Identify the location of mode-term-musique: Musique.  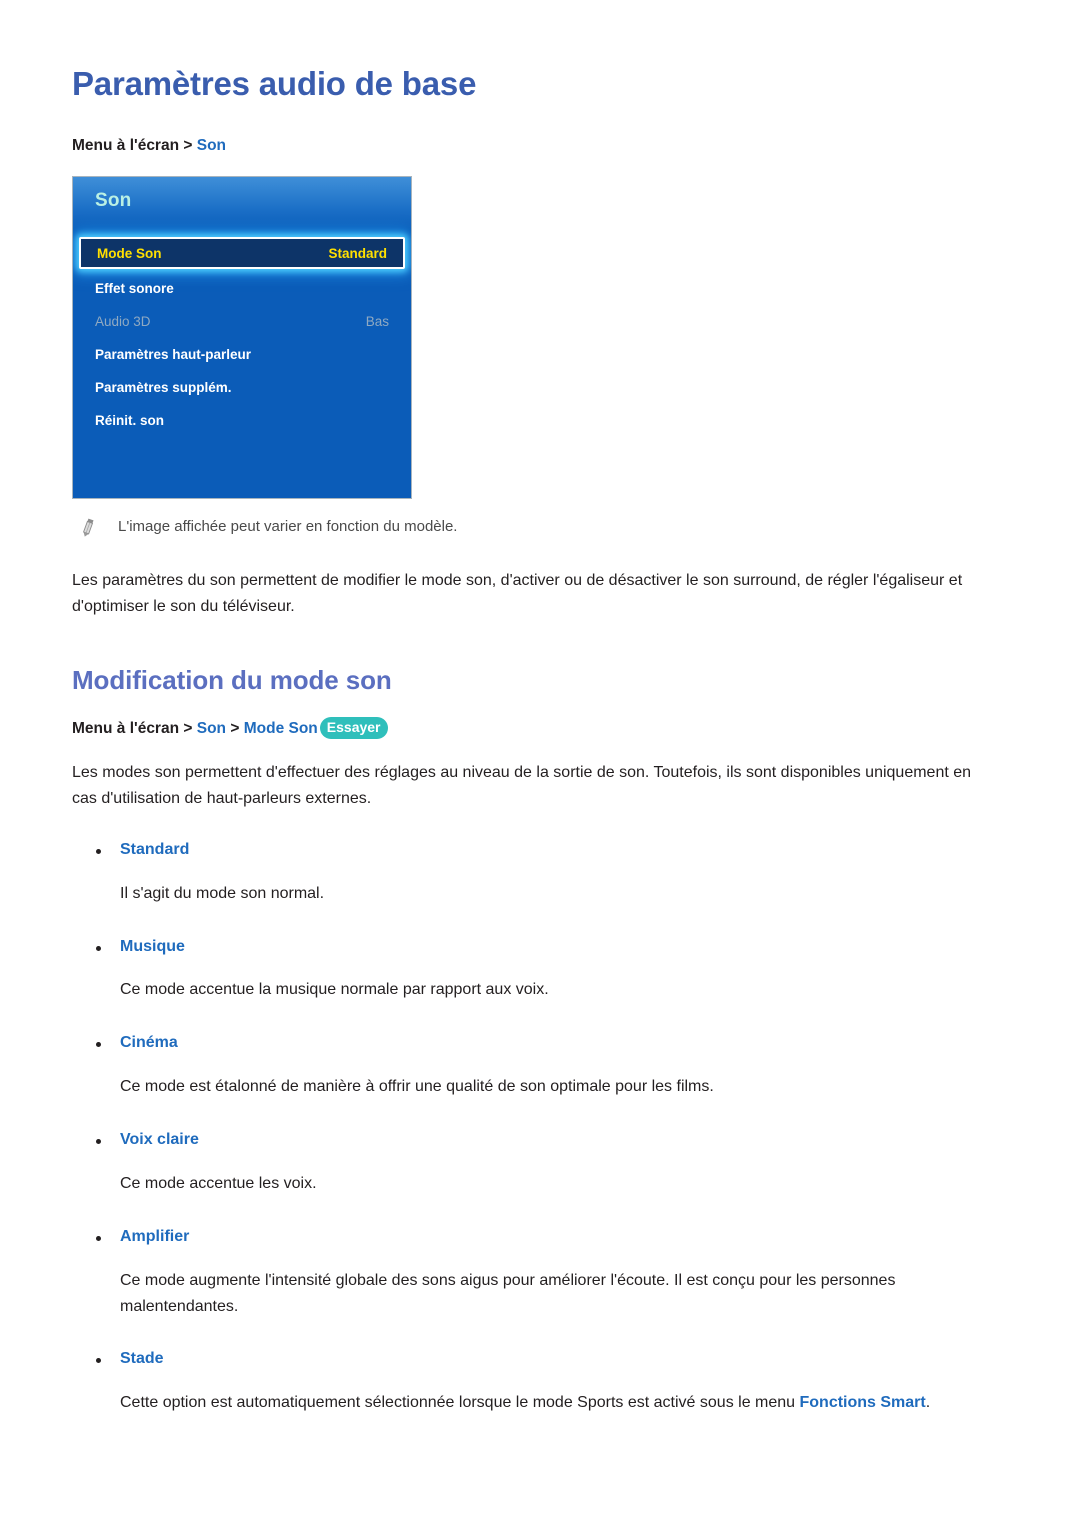
(540, 947).